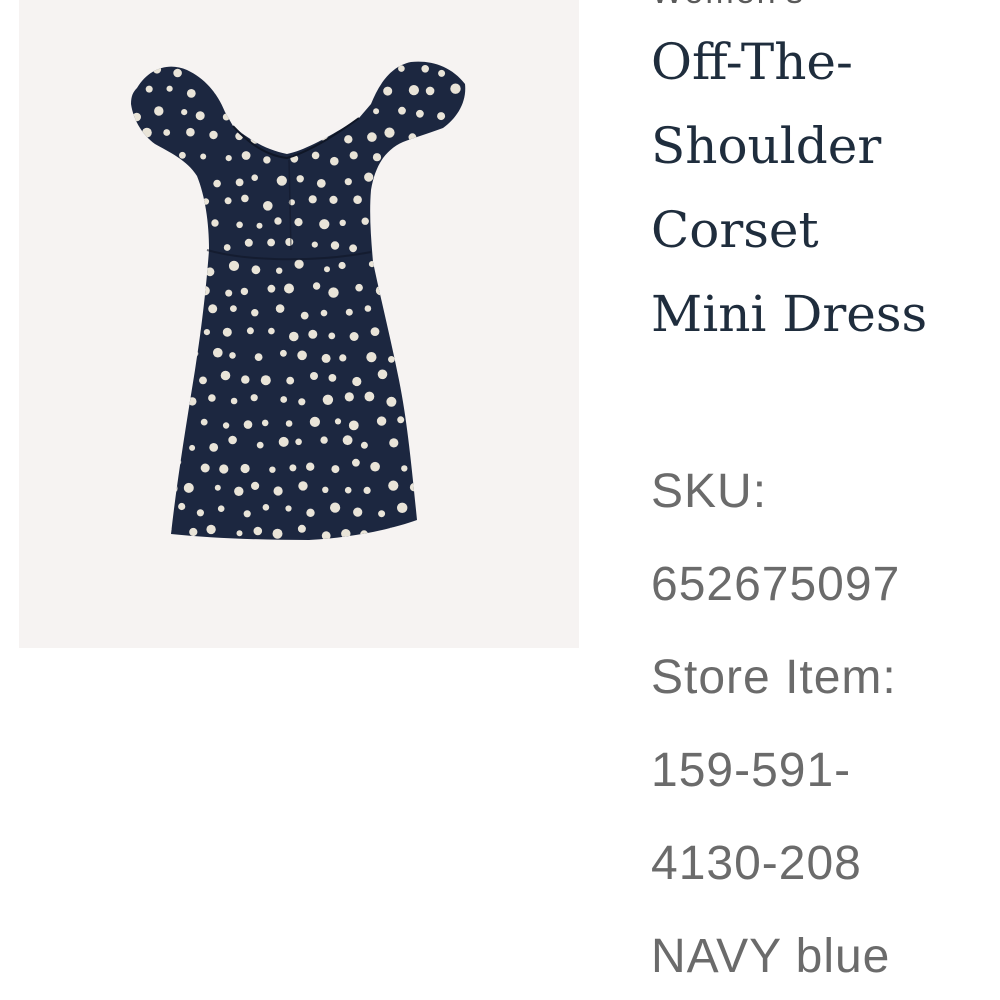  Describe the element at coordinates (771, 956) in the screenshot. I see `color-value: NAVY blue` at that location.